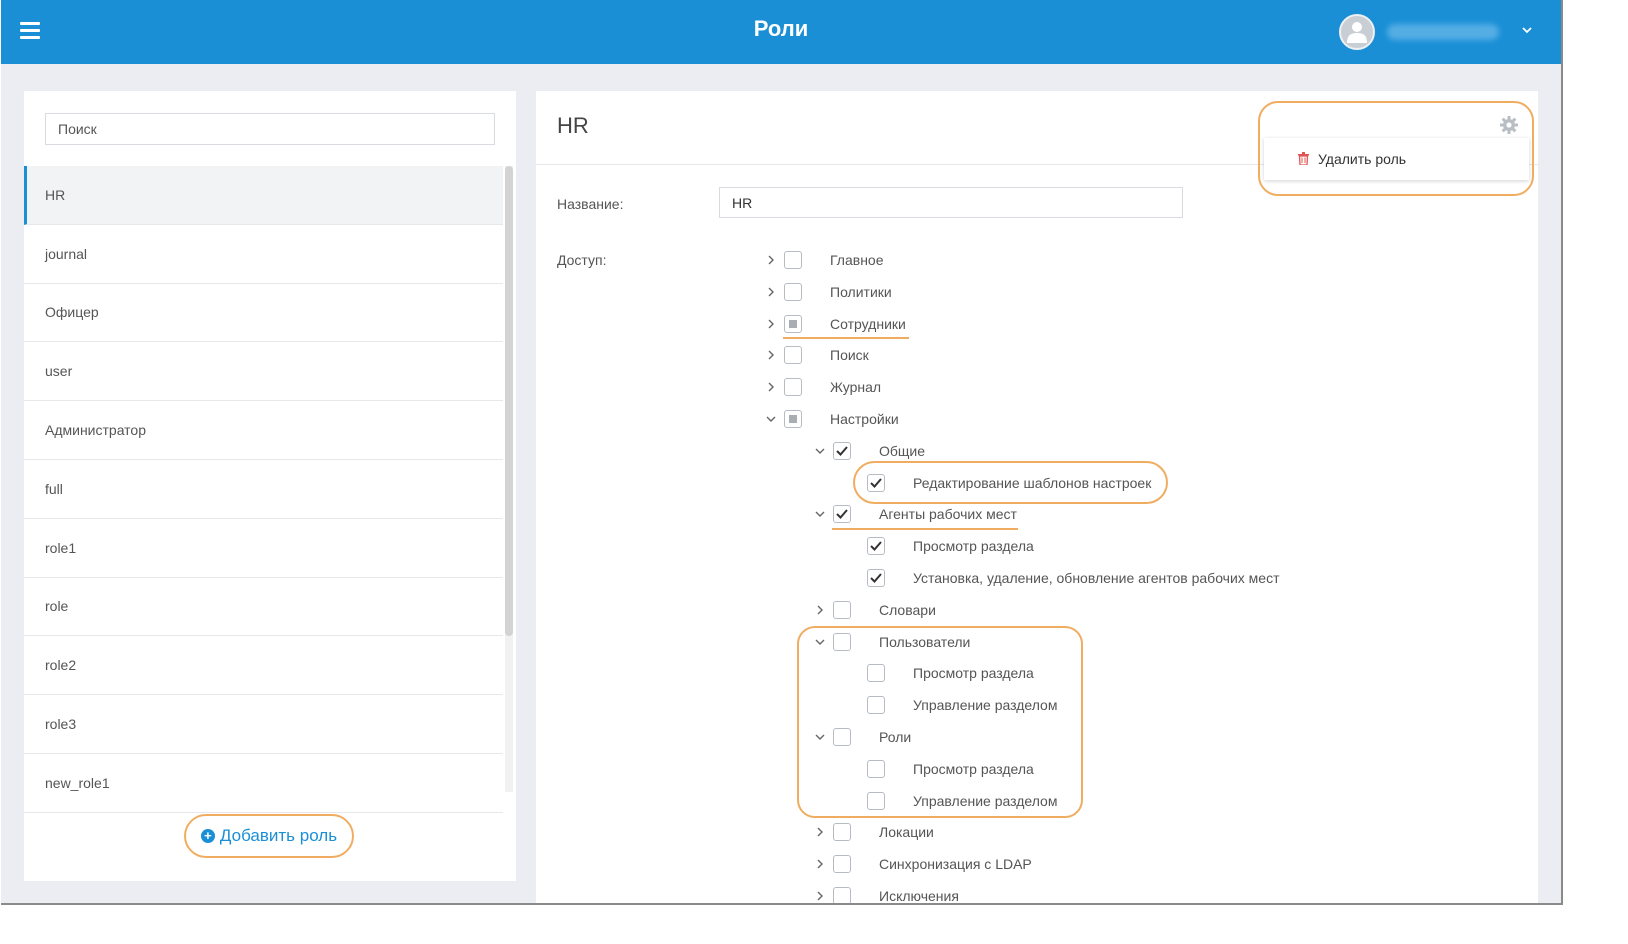 The image size is (1628, 944). I want to click on role-title: HR, so click(573, 125).